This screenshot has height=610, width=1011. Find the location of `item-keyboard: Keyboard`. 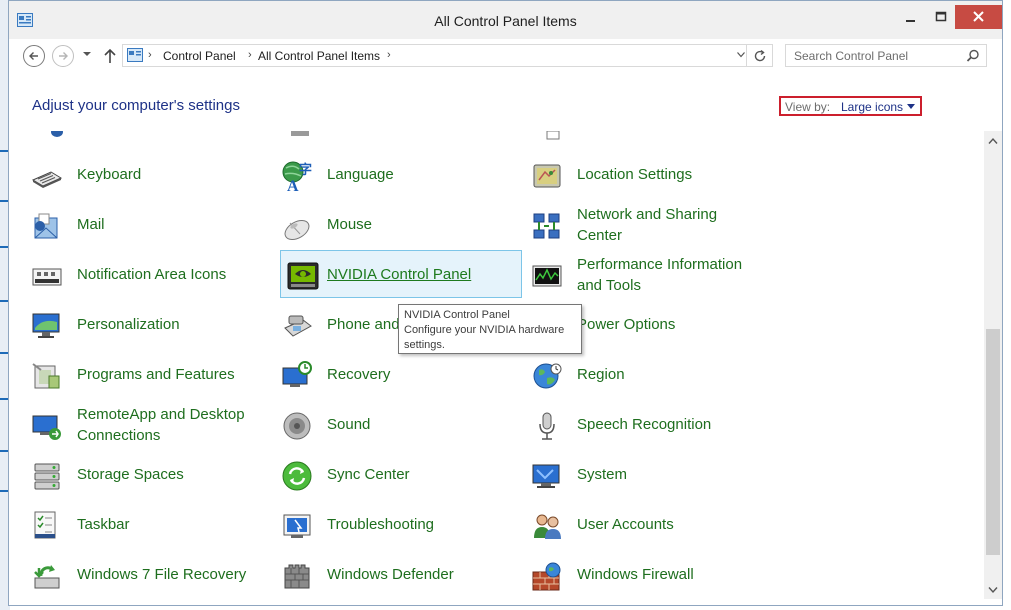

item-keyboard: Keyboard is located at coordinates (139, 175).